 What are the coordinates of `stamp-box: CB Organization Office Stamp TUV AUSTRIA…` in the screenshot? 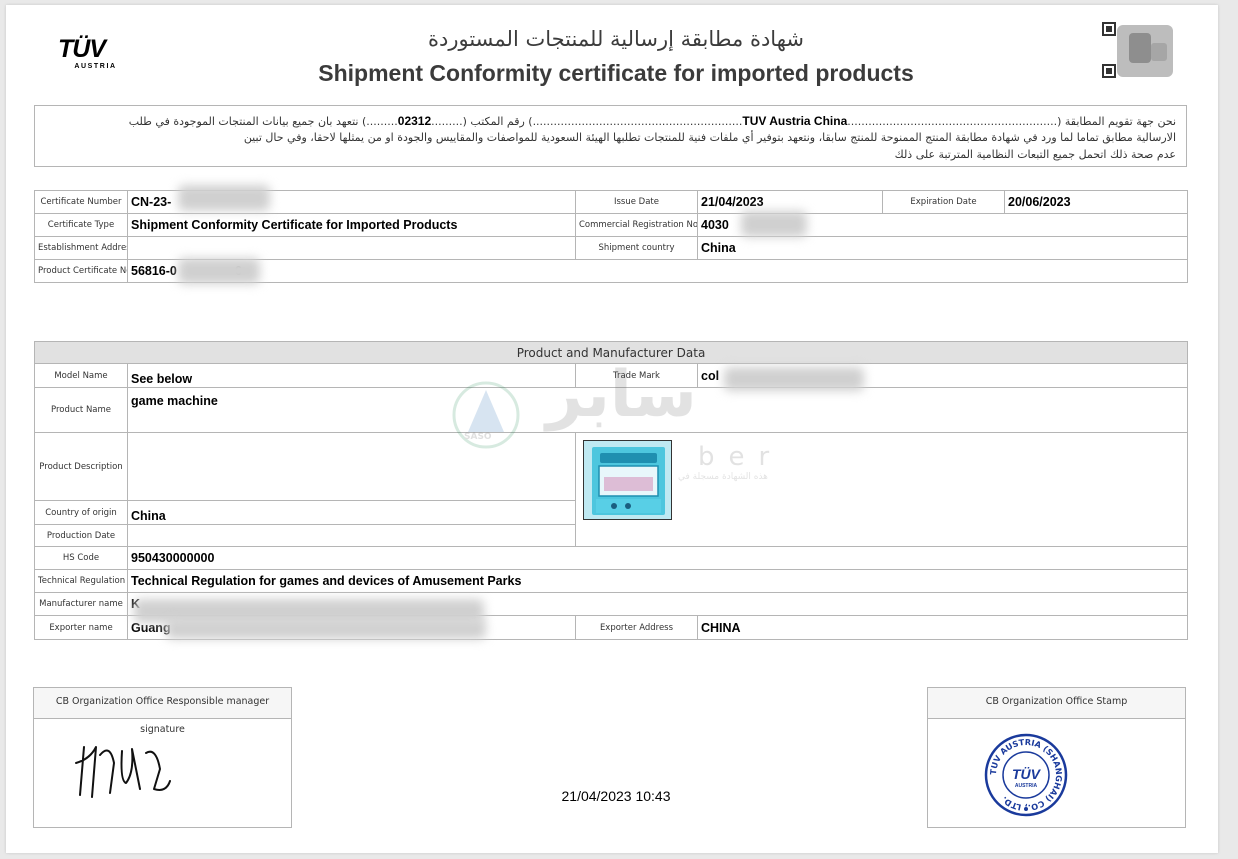 It's located at (1056, 757).